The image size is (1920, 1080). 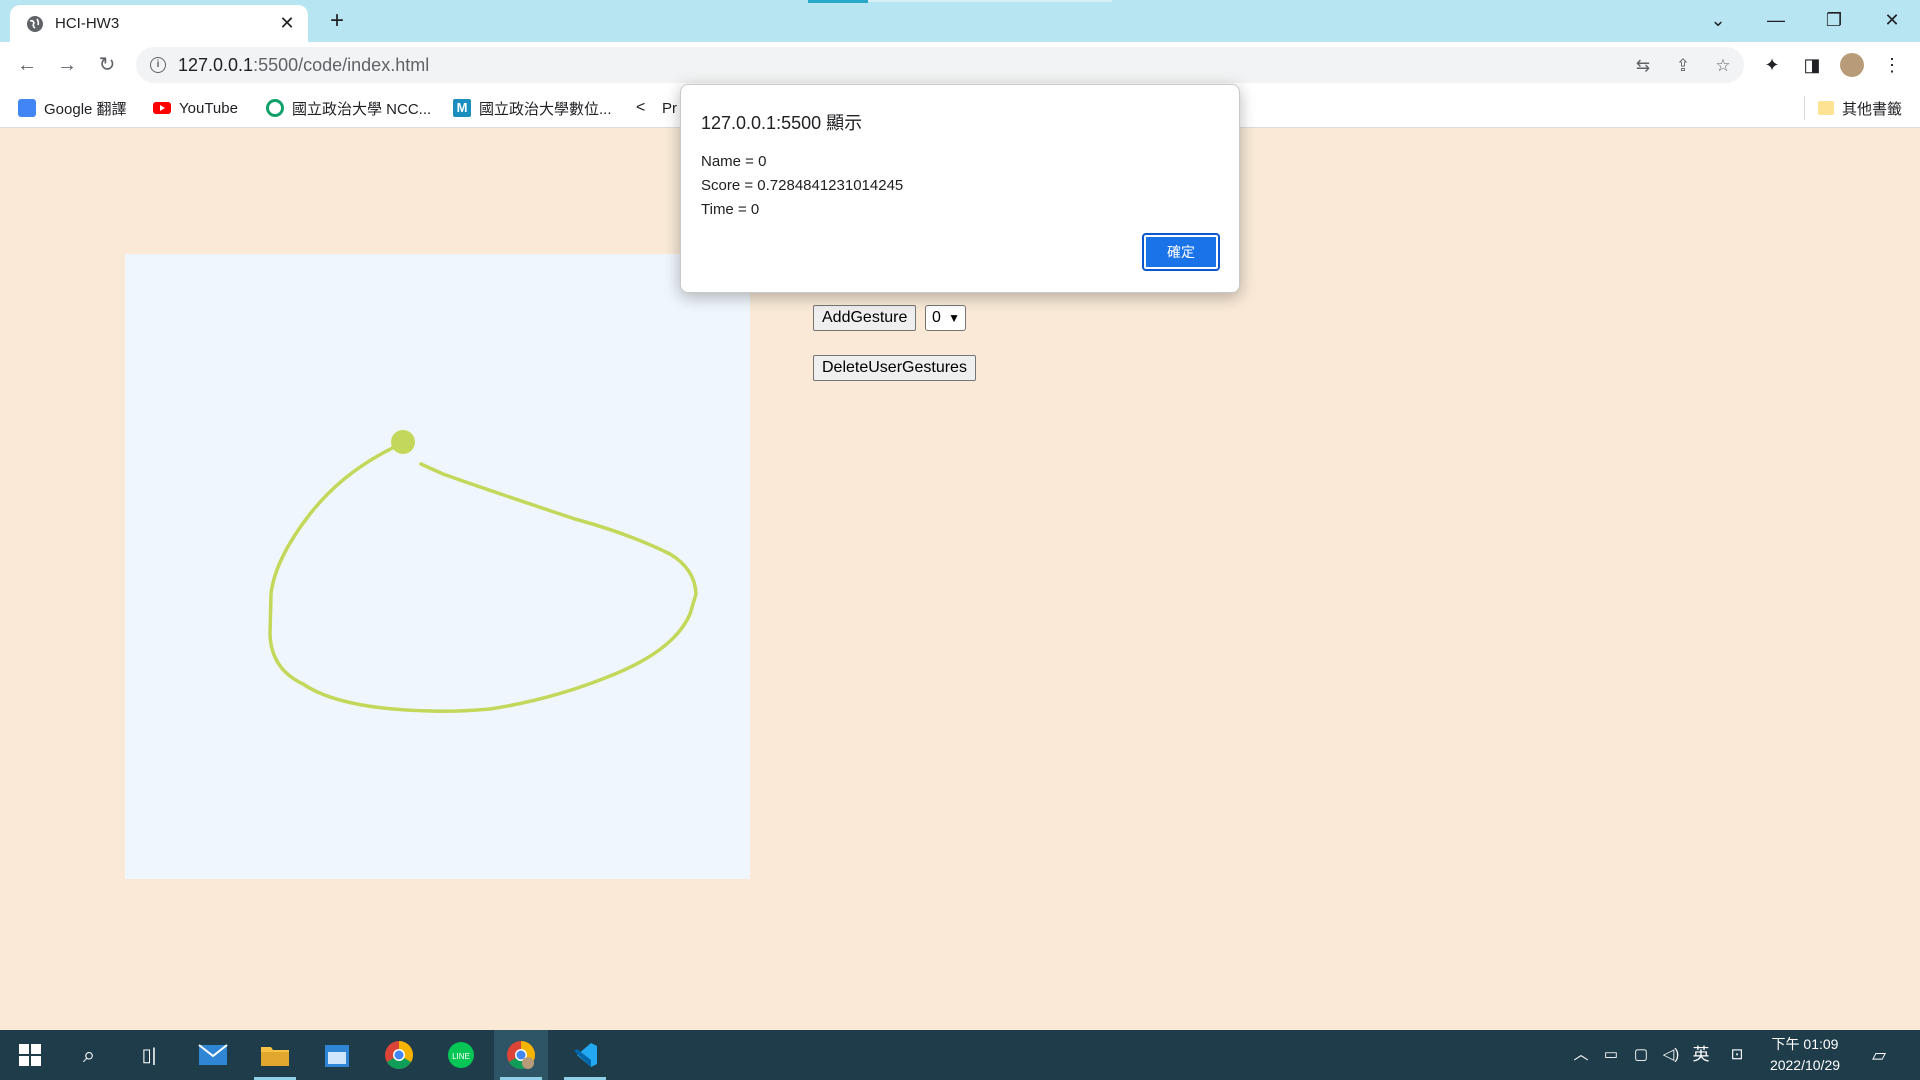 What do you see at coordinates (954, 318) in the screenshot?
I see `chevron-down-icon: ▼` at bounding box center [954, 318].